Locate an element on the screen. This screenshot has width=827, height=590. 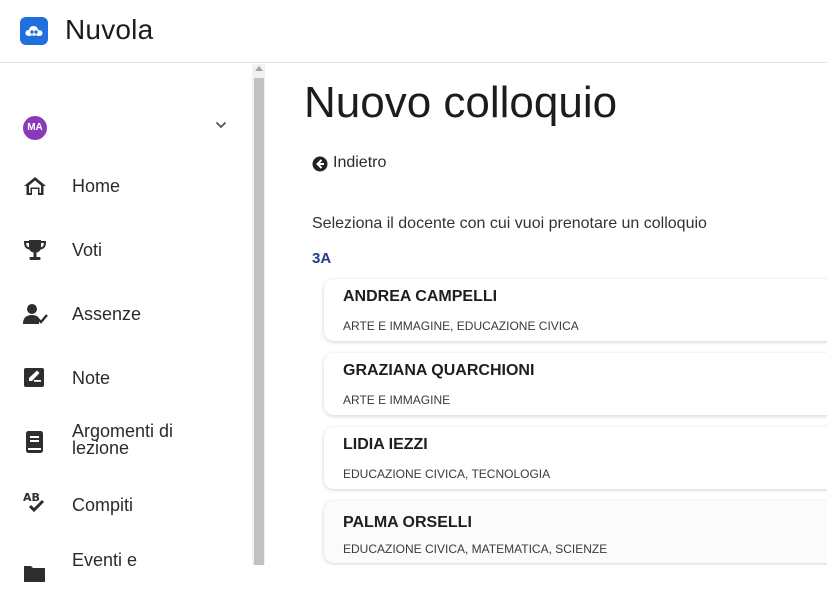
teacher-name: LIDIA IEZZI is located at coordinates (385, 444).